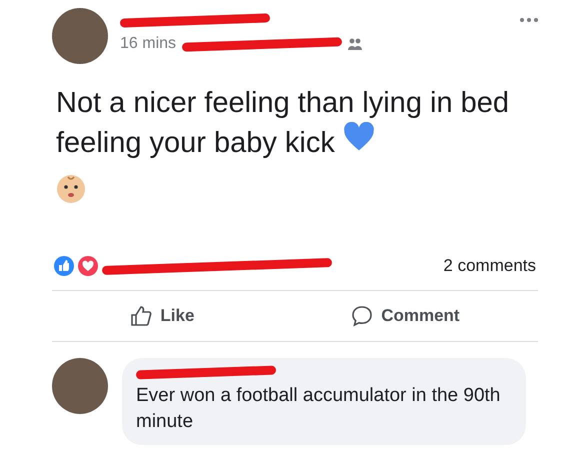  What do you see at coordinates (64, 266) in the screenshot?
I see `like-reaction-icon` at bounding box center [64, 266].